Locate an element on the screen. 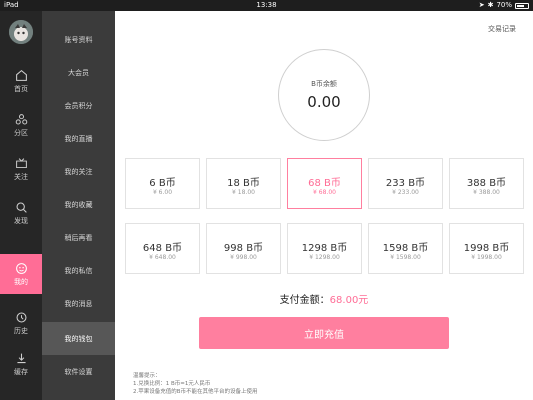 This screenshot has width=533, height=400. submenu-item-live: 我的直播 is located at coordinates (78, 138).